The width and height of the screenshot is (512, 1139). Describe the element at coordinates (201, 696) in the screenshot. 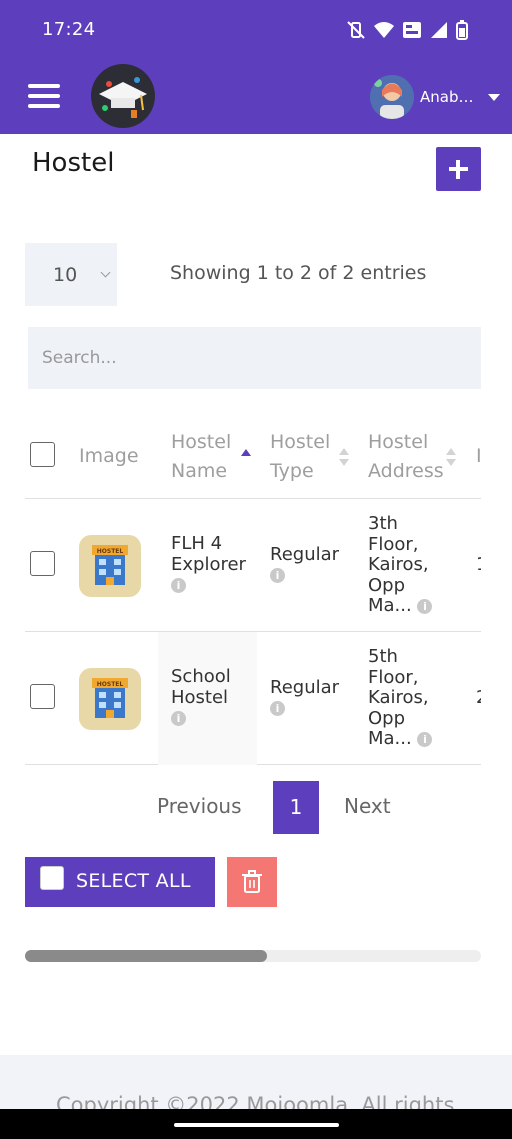

I see `hostel-name-cell: School Hostel i` at that location.